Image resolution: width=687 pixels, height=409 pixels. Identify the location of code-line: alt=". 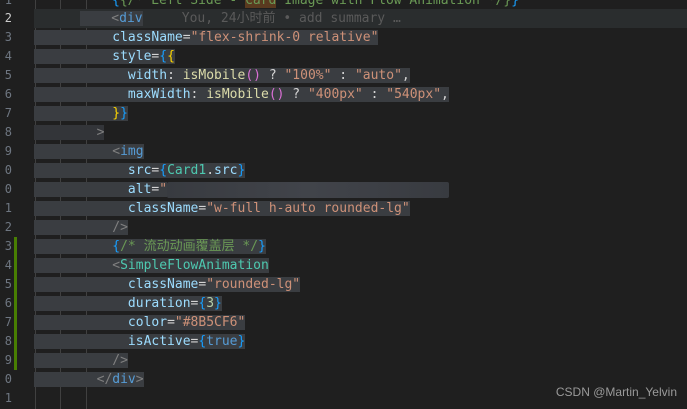
(242, 189).